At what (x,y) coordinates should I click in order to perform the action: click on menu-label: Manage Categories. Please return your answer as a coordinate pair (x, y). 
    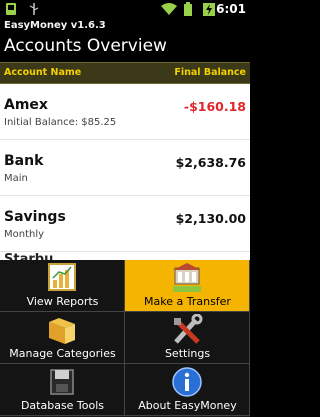
    Looking at the image, I should click on (62, 353).